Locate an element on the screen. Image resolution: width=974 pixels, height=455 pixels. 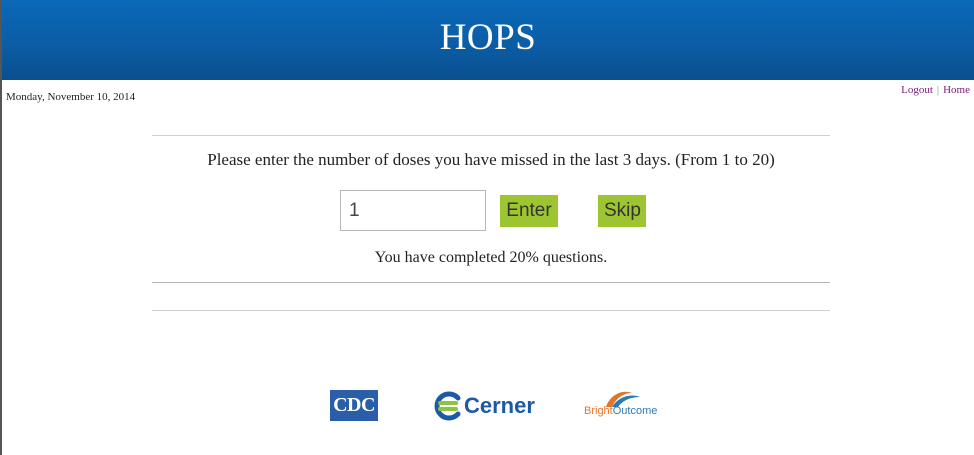
brightoutcome-logo-text: BrightOutcome is located at coordinates (620, 411).